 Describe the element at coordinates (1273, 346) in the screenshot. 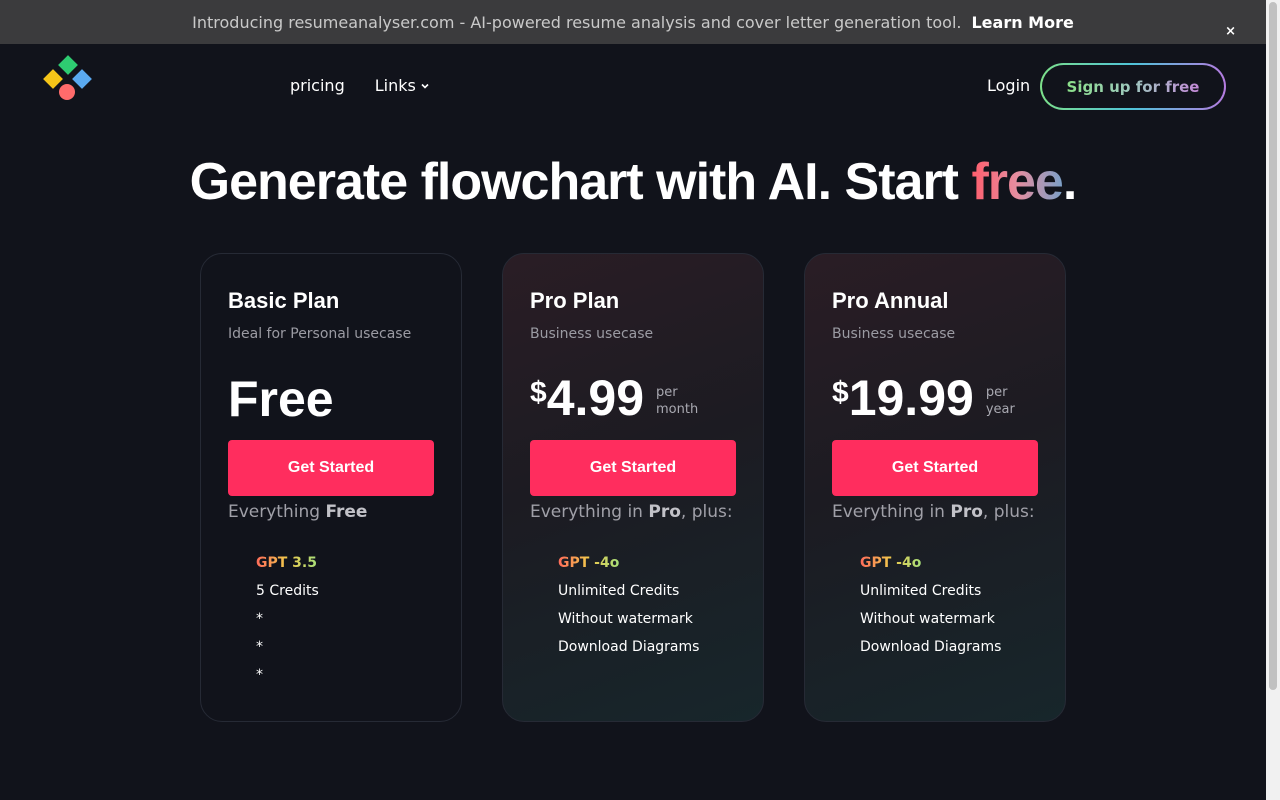

I see `scrollbar-thumb` at that location.